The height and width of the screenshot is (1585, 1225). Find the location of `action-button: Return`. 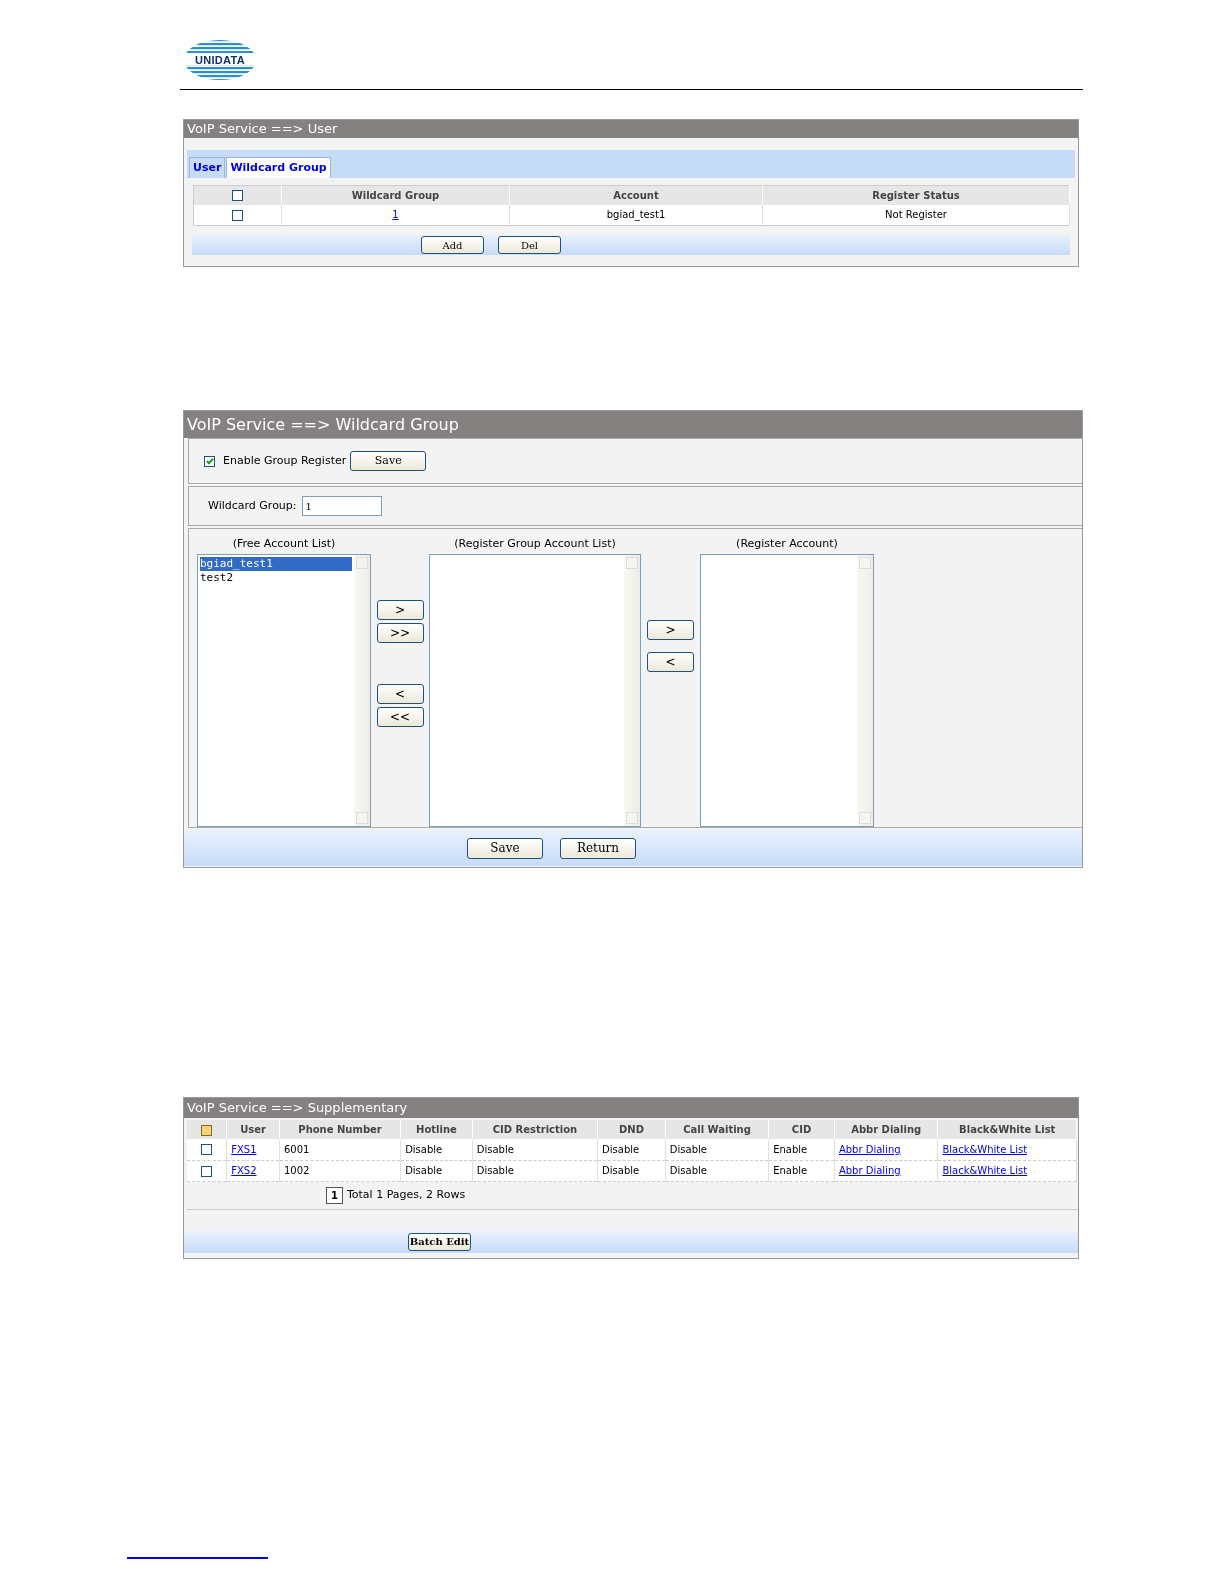

action-button: Return is located at coordinates (598, 848).